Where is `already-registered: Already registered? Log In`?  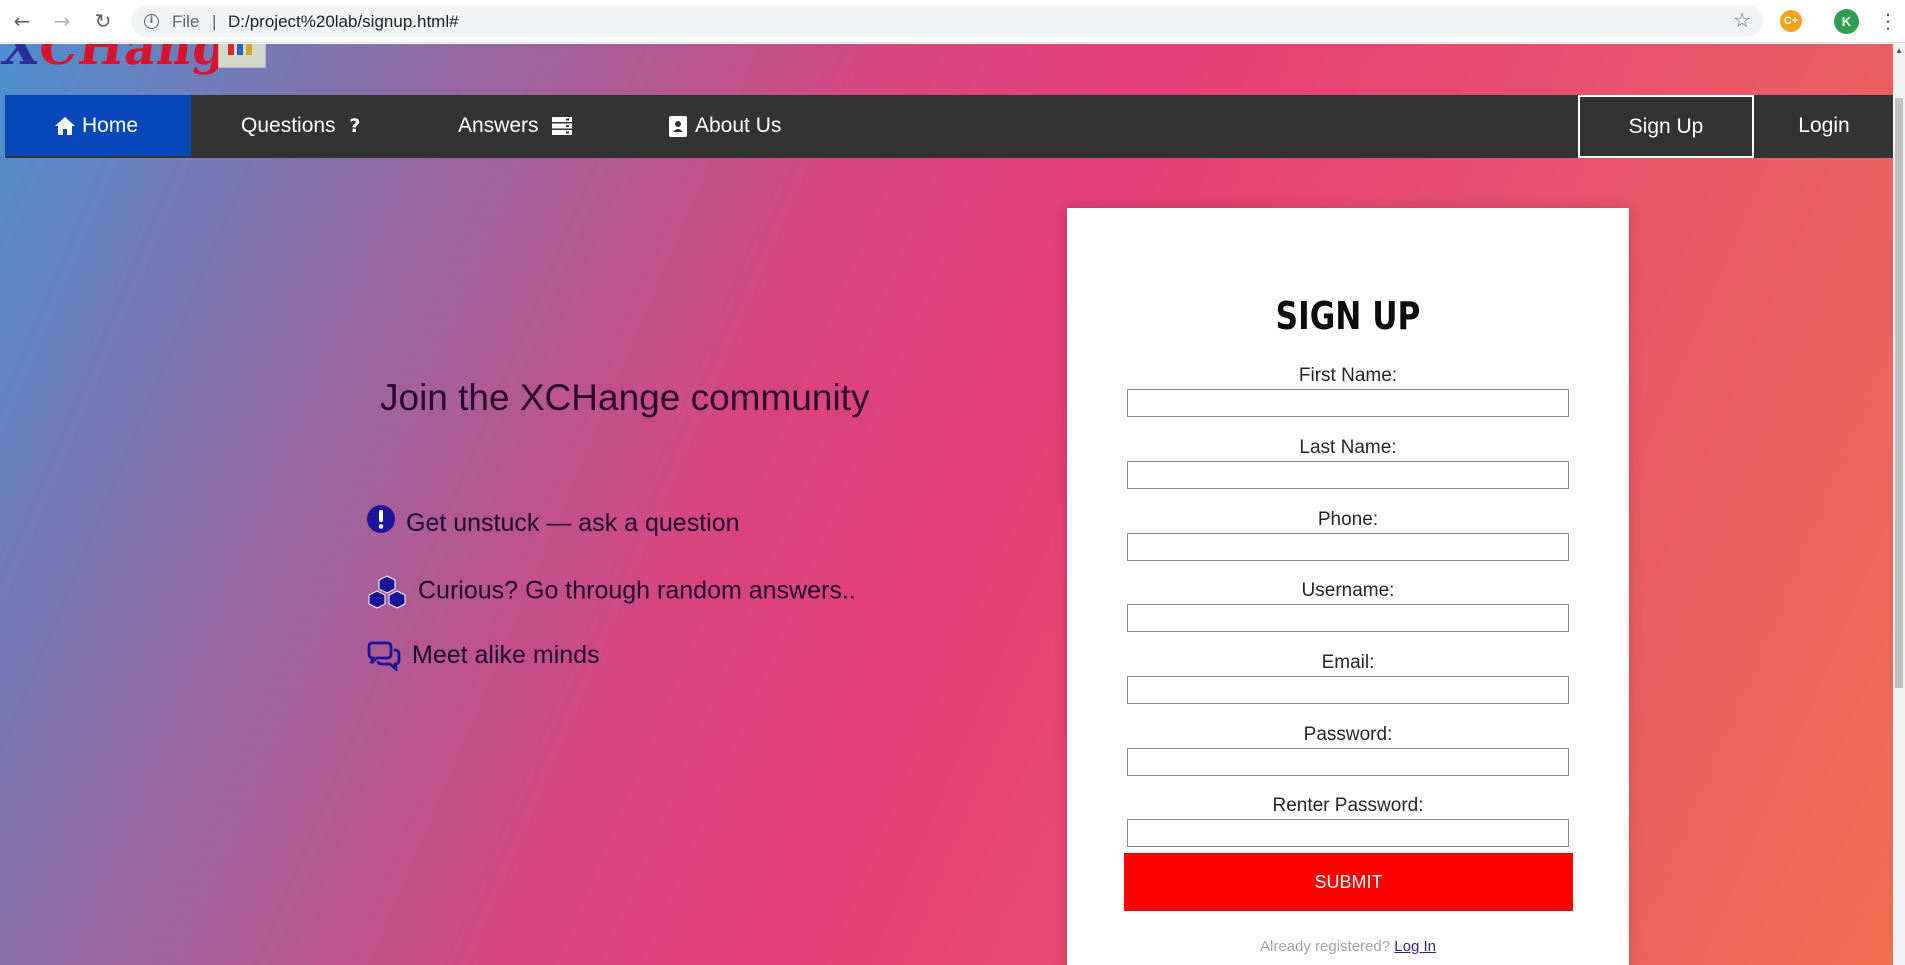 already-registered: Already registered? Log In is located at coordinates (1348, 946).